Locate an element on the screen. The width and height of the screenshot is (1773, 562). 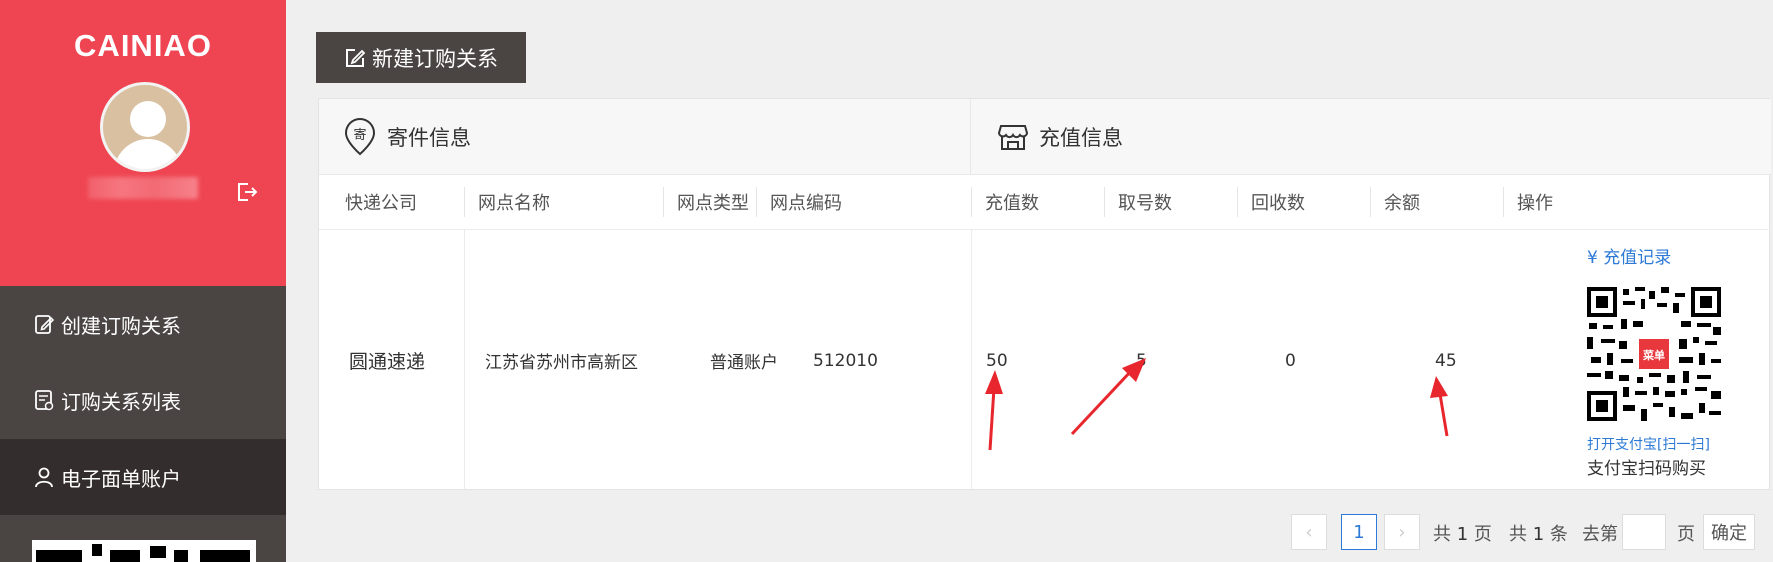
prev-page-button: ‹ is located at coordinates (1309, 532).